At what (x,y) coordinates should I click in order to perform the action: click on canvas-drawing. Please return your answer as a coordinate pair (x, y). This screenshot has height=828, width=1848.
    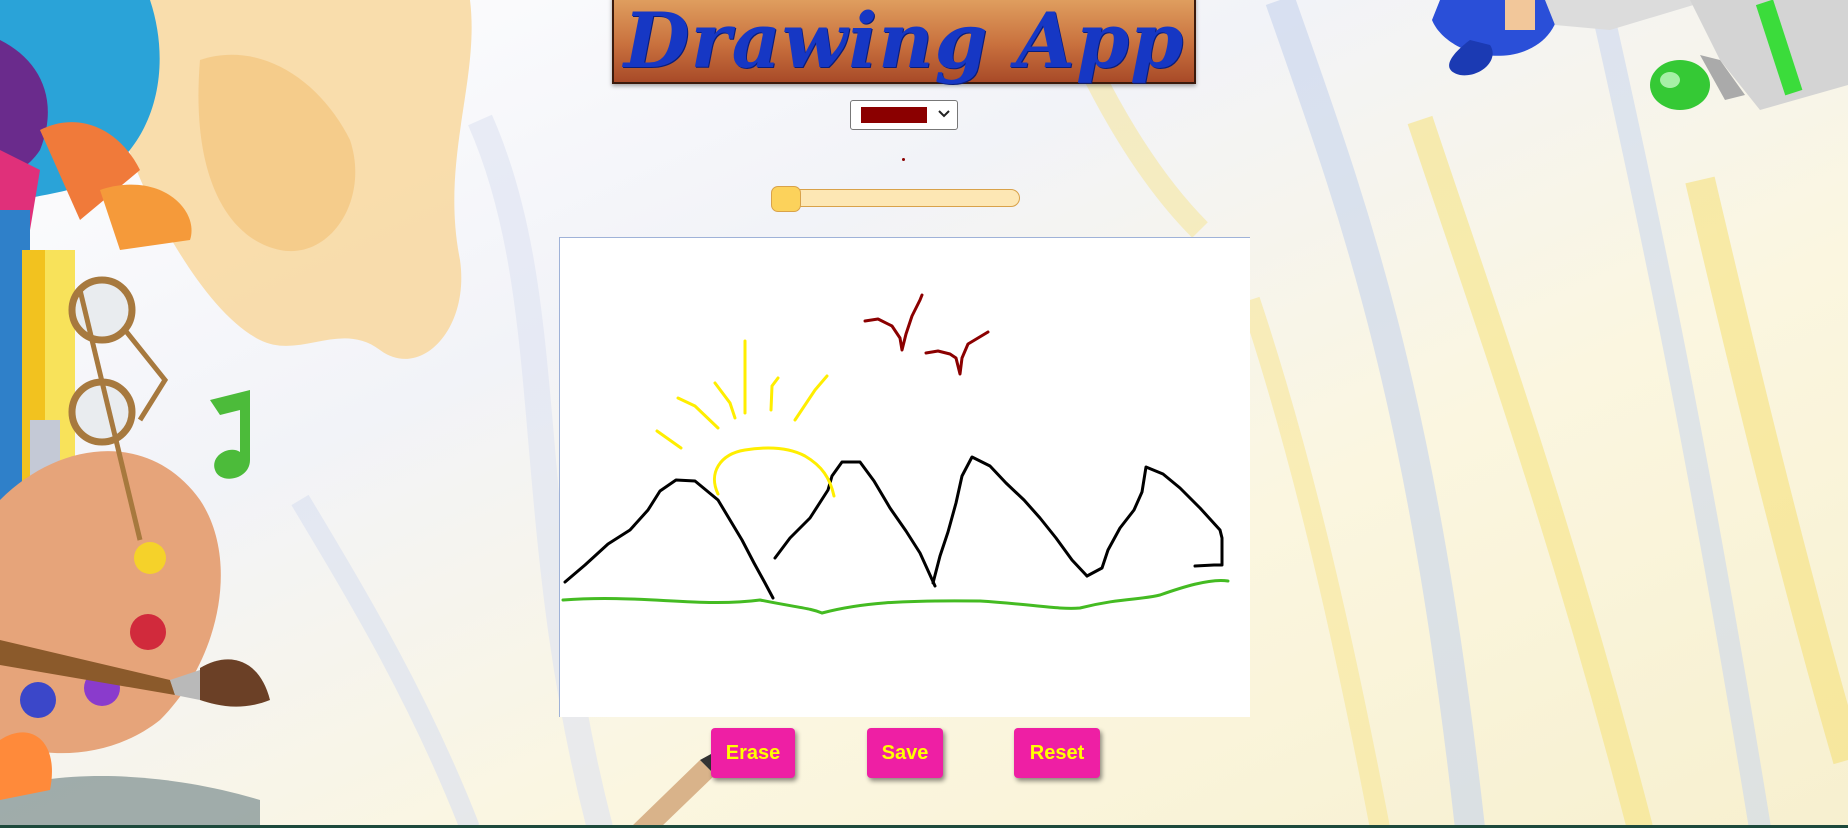
    Looking at the image, I should click on (895, 454).